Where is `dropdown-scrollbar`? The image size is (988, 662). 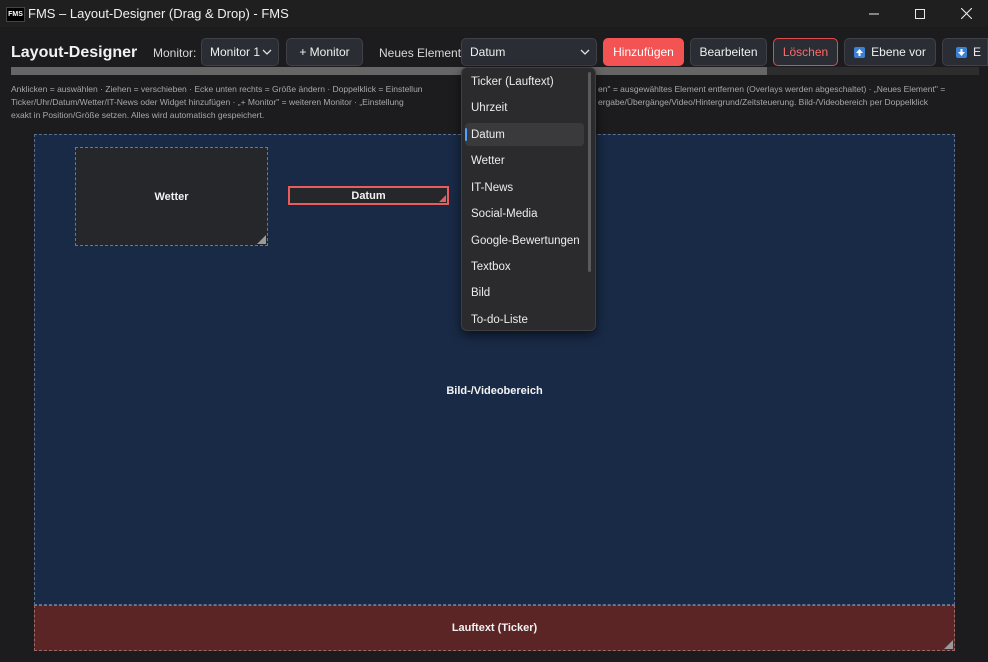 dropdown-scrollbar is located at coordinates (589, 200).